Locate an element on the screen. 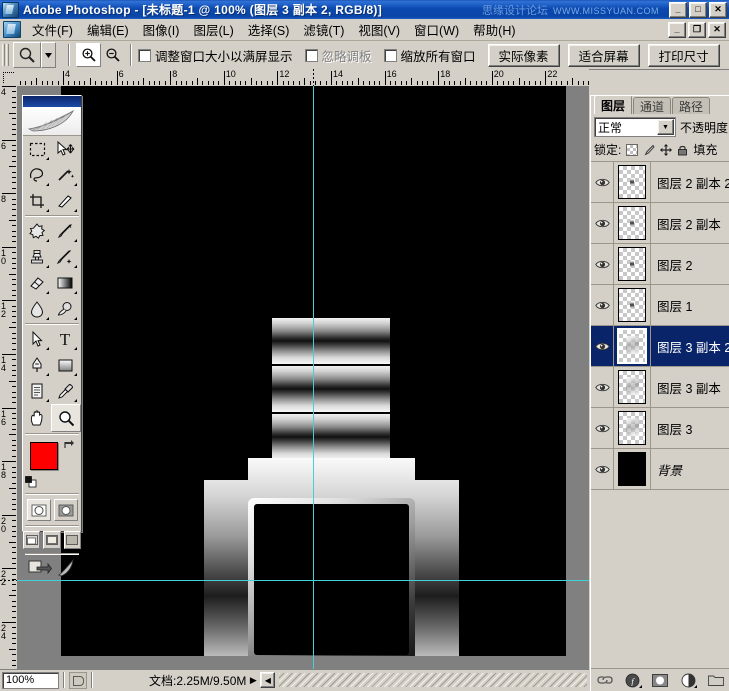  checkbox-resize-window: 调整窗口大小以满屏显示 is located at coordinates (215, 55).